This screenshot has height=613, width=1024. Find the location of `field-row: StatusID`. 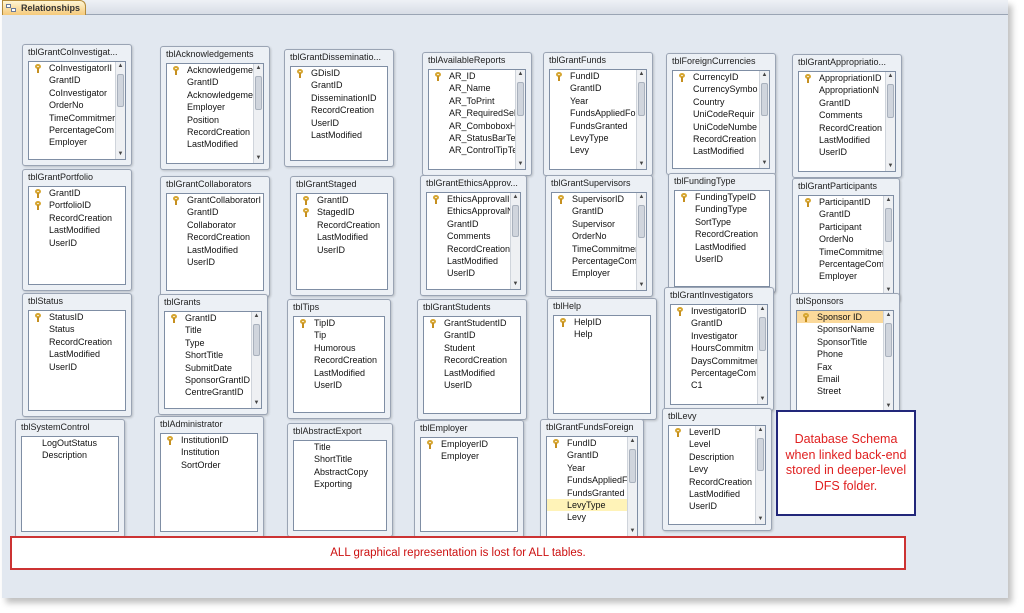

field-row: StatusID is located at coordinates (77, 317).